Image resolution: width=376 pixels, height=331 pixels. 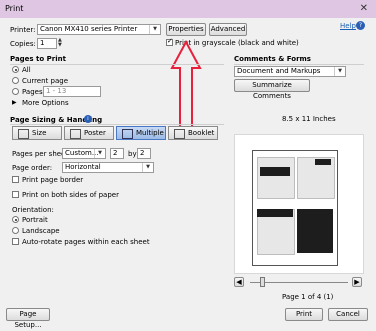 I want to click on orientation-title: Orientation:, so click(x=33, y=210).